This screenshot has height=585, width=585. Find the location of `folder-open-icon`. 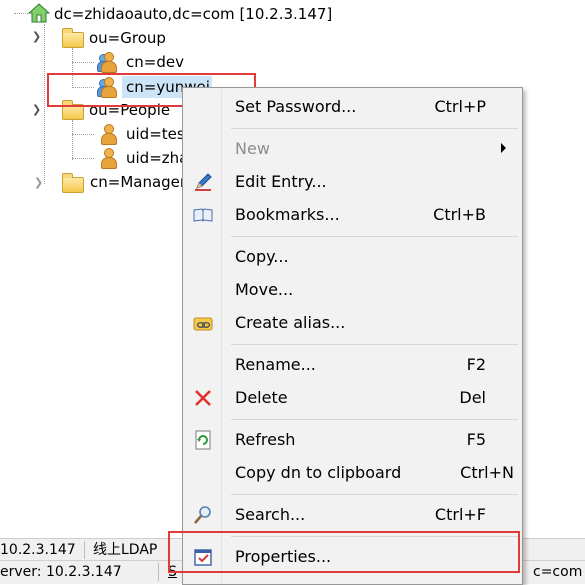

folder-open-icon is located at coordinates (73, 38).